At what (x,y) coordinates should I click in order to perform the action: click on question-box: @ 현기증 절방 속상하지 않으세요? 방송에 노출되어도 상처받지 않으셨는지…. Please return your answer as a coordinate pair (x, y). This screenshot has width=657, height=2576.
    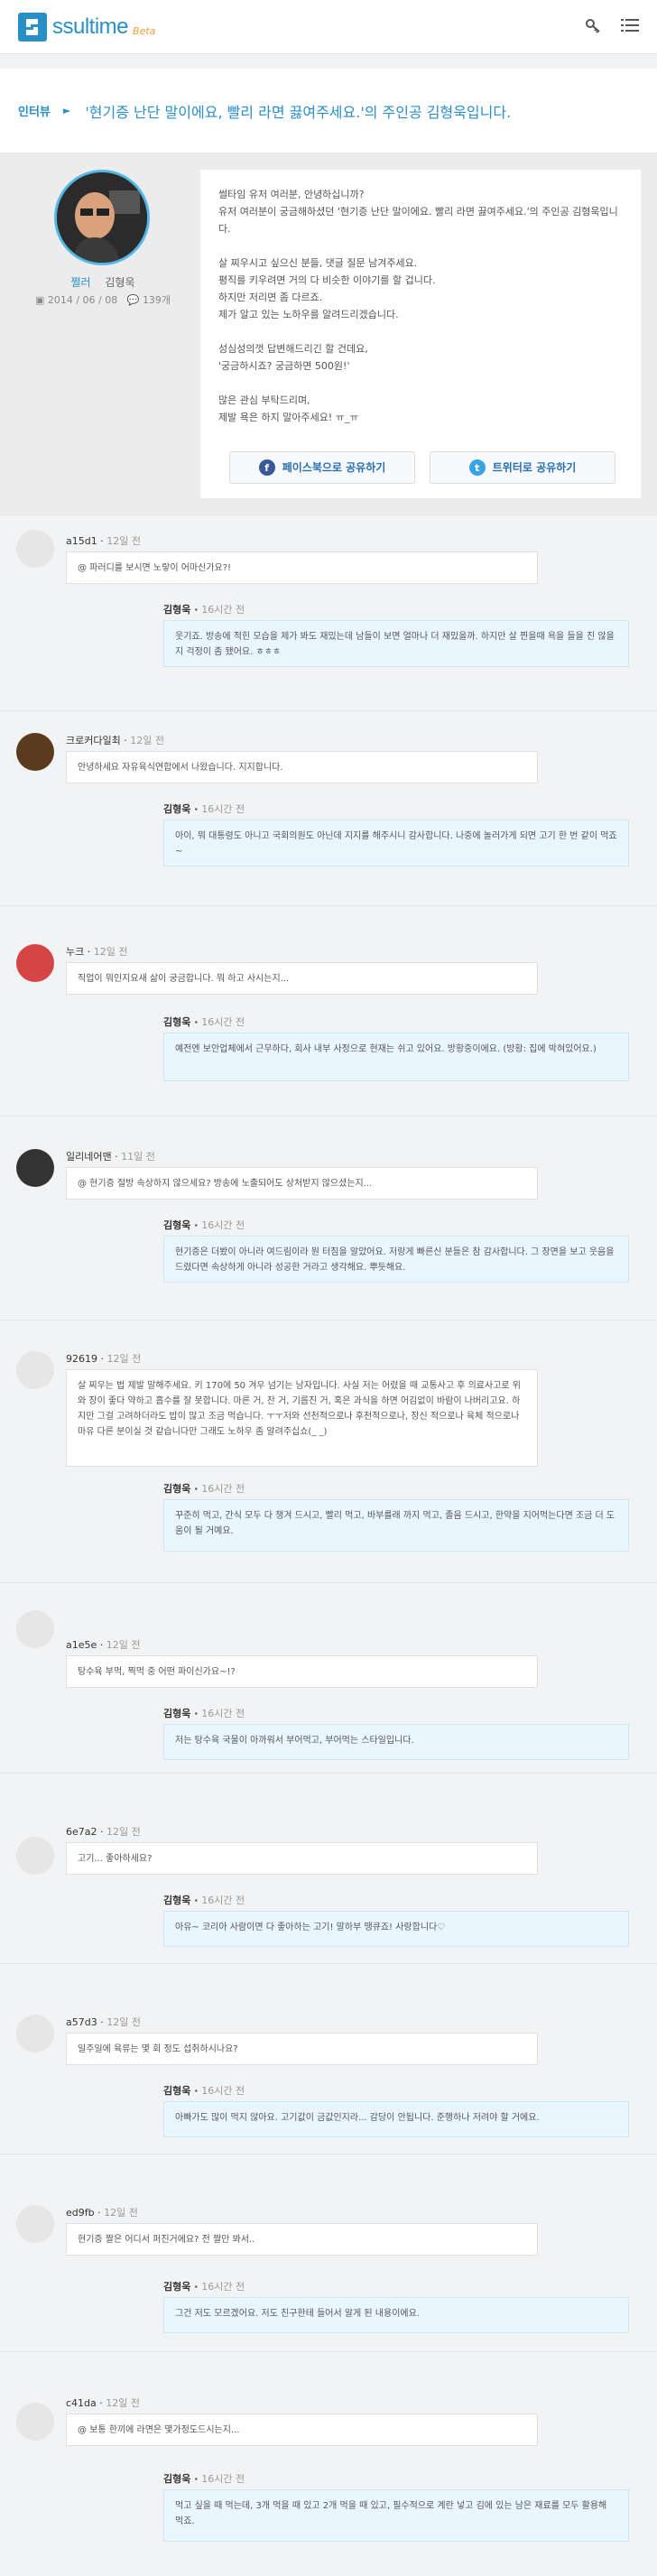
    Looking at the image, I should click on (302, 1183).